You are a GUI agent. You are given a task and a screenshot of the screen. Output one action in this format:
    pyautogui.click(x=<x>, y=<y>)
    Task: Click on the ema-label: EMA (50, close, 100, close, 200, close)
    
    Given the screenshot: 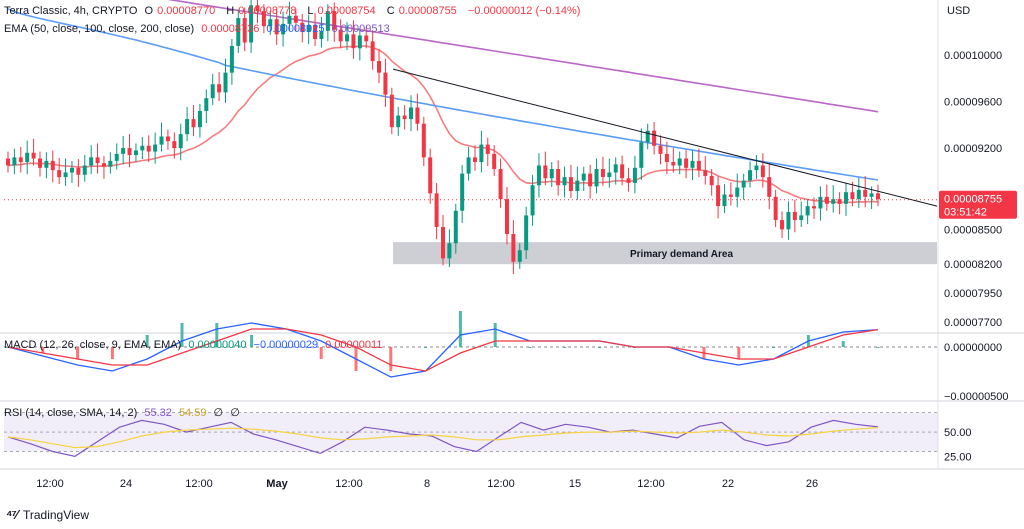 What is the action you would take?
    pyautogui.click(x=99, y=29)
    